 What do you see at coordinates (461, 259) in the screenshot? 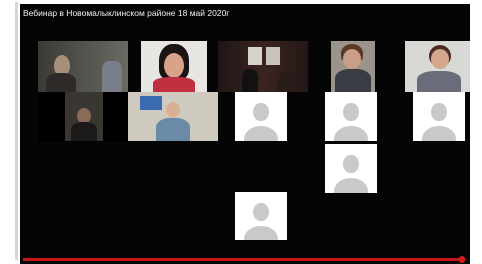
I see `progress-handle` at bounding box center [461, 259].